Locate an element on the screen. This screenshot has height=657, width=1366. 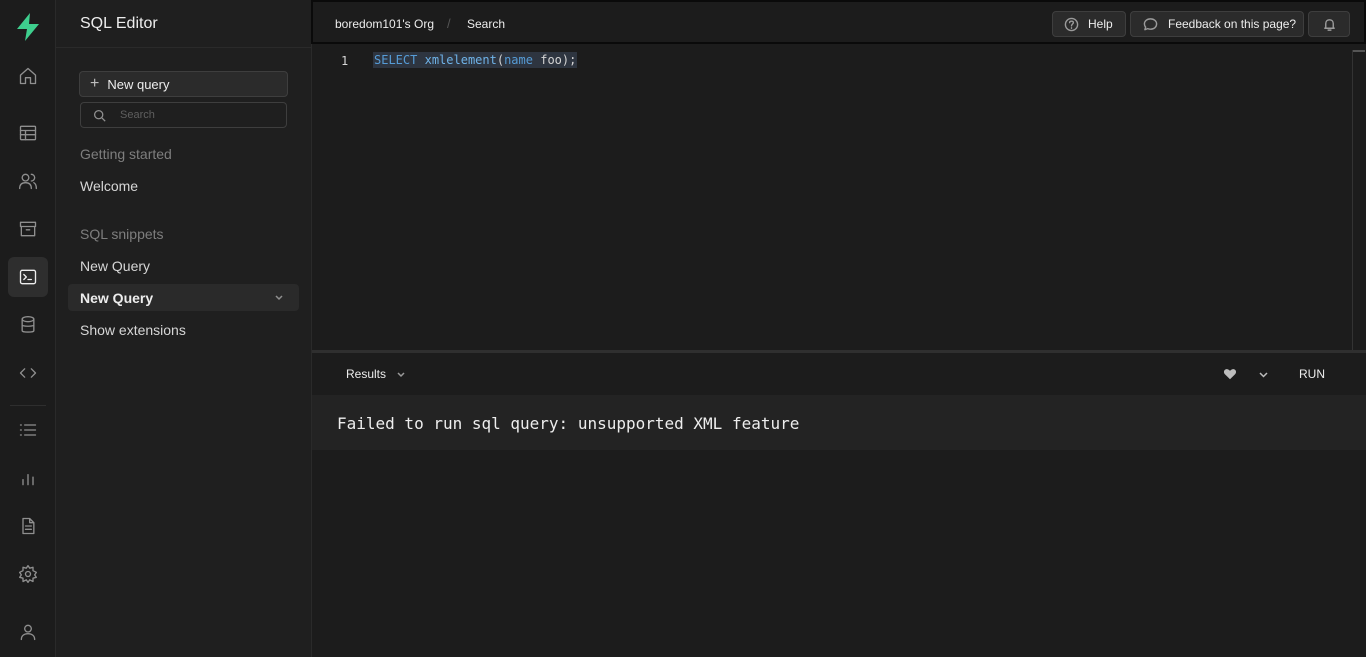
new-query-label: New query is located at coordinates (138, 84).